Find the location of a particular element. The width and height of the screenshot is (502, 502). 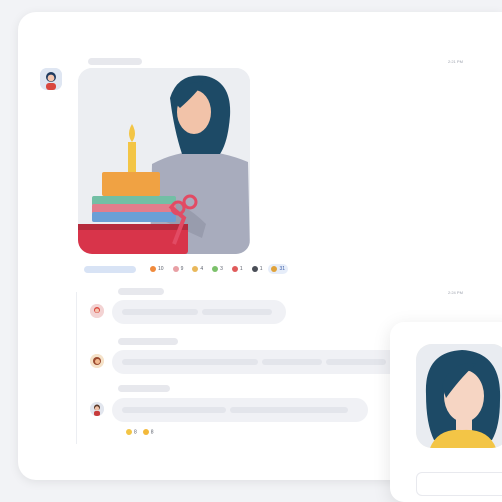

fire-icon is located at coordinates (153, 269).